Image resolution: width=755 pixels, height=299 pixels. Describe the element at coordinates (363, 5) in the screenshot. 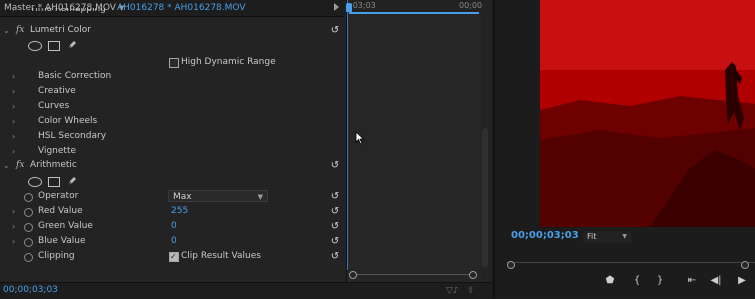

I see `ruler-start-timecode: ;03;03` at that location.